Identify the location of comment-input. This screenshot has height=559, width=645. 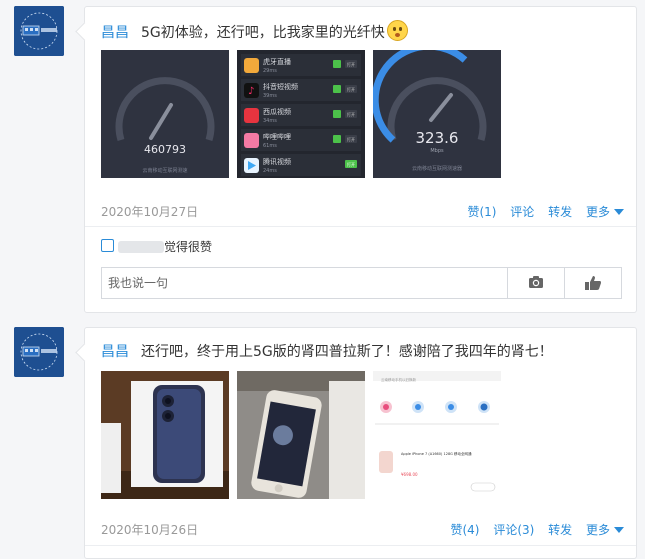
(307, 283).